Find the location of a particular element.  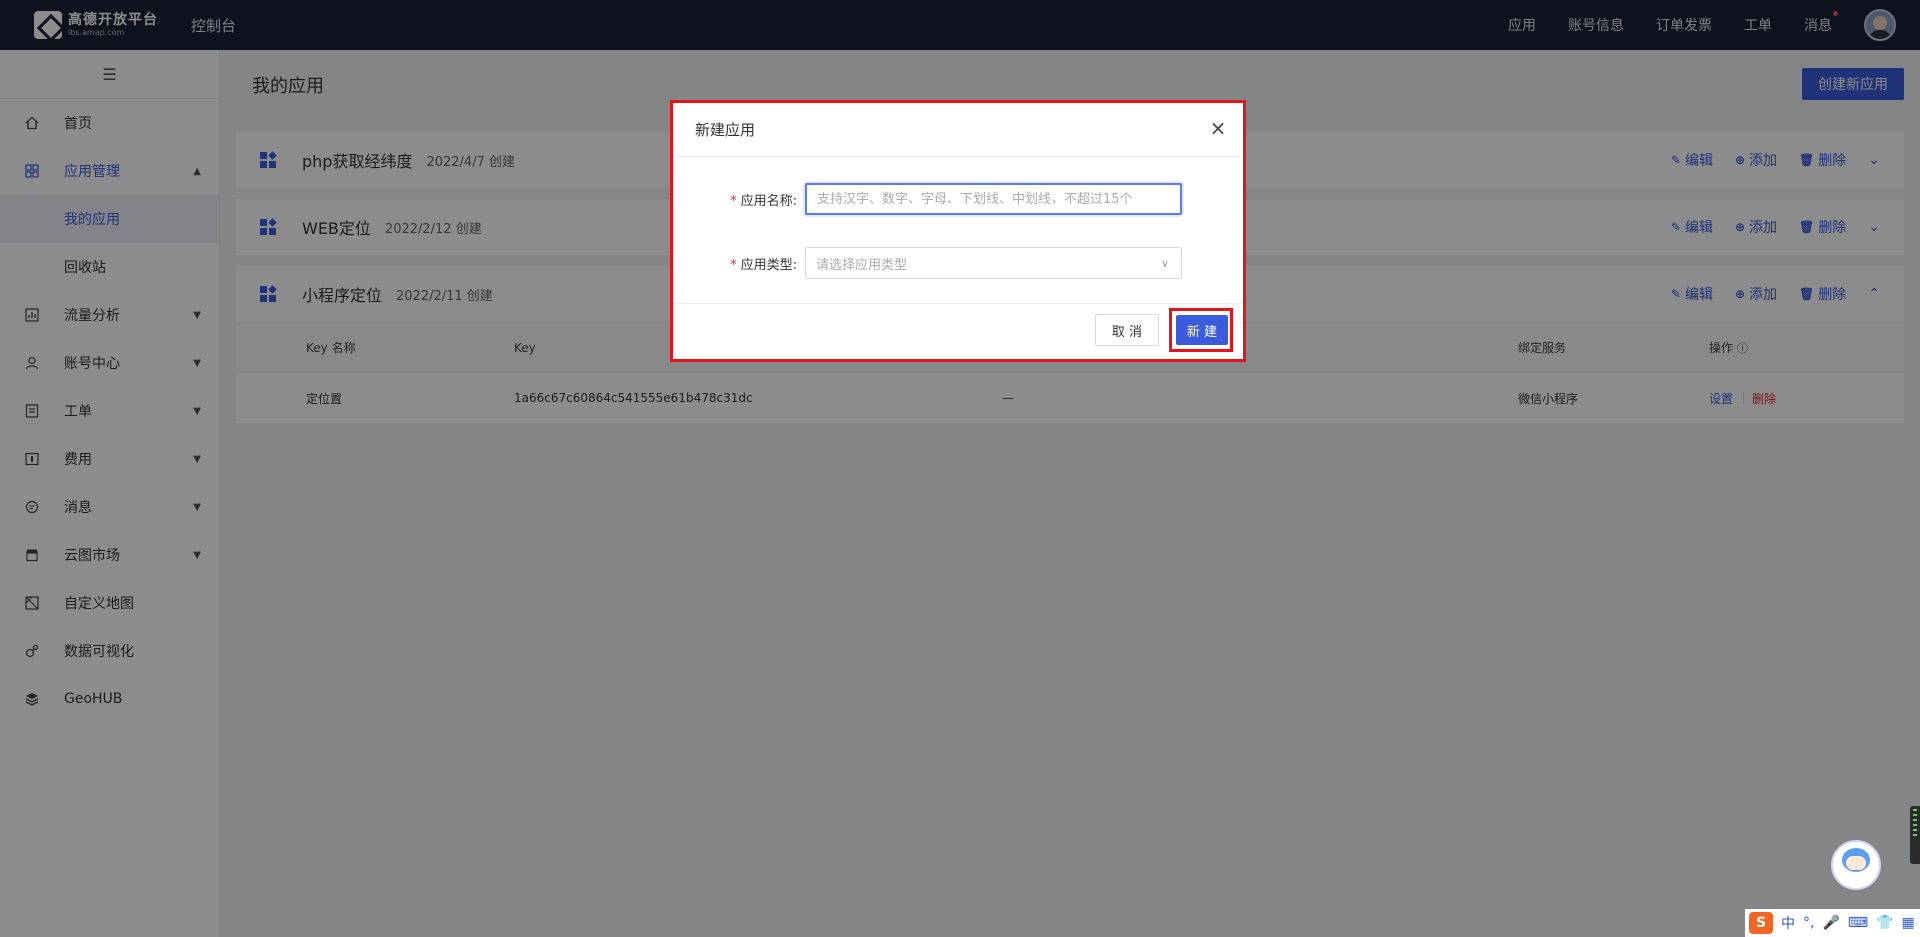

app-type-row: * 应用类型: 请选择应用类型 ∨ is located at coordinates (927, 263).